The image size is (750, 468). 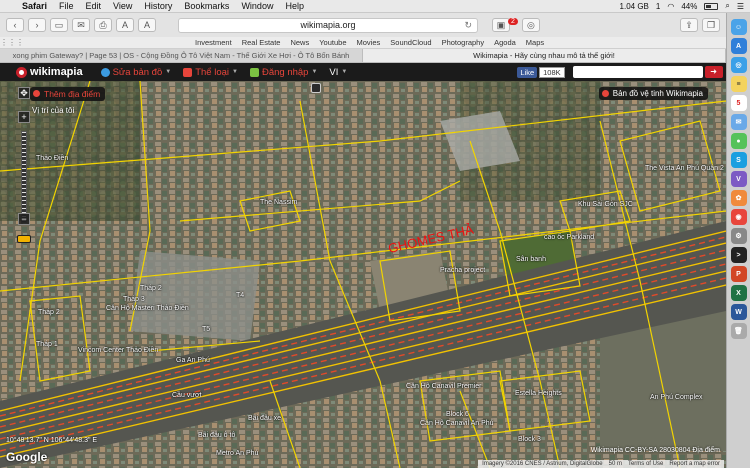 What do you see at coordinates (52, 158) in the screenshot?
I see `place-label: Thảo Điền` at bounding box center [52, 158].